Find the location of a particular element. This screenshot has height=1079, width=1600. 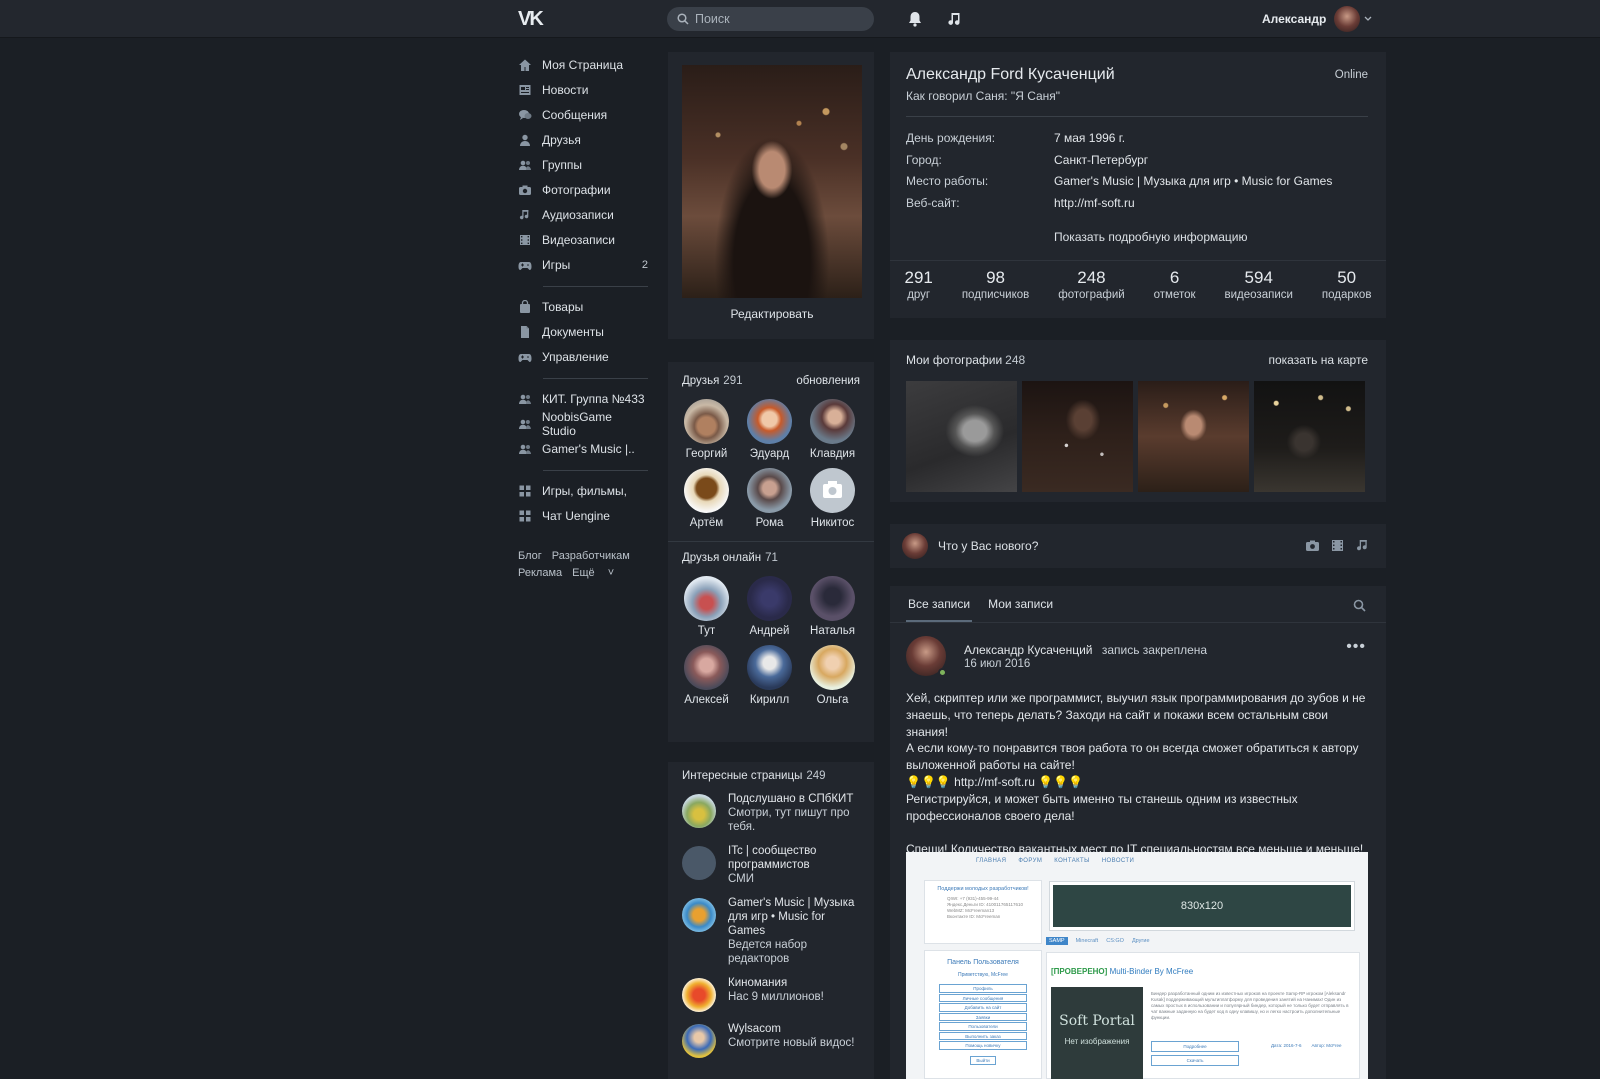

profile-stat: 291 друг is located at coordinates (918, 284).